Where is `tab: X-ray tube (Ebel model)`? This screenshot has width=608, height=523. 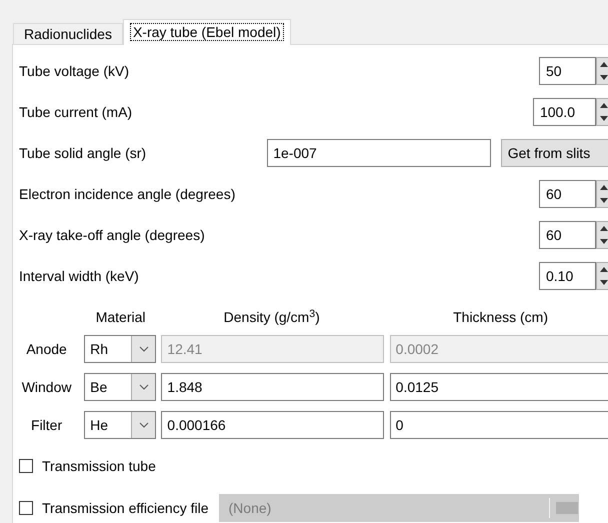
tab: X-ray tube (Ebel model) is located at coordinates (206, 32).